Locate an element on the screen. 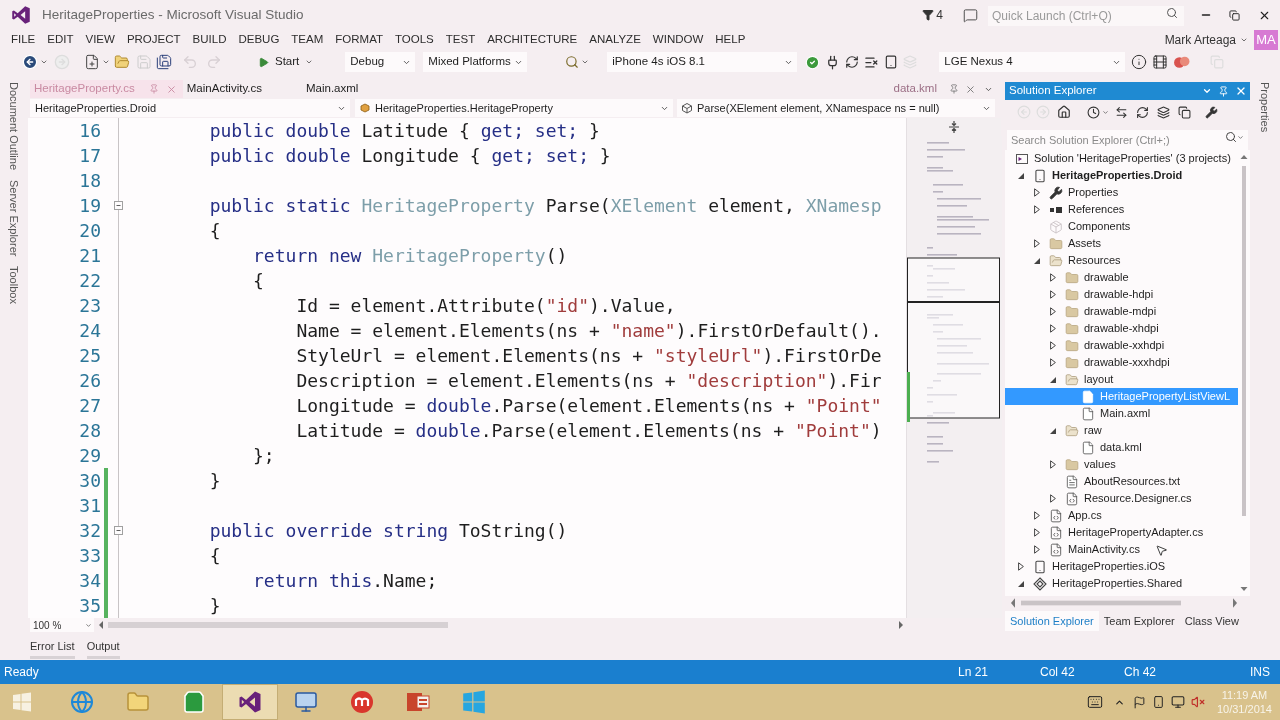 This screenshot has width=1280, height=720. tree-item: AboutResources.txt is located at coordinates (1121, 481).